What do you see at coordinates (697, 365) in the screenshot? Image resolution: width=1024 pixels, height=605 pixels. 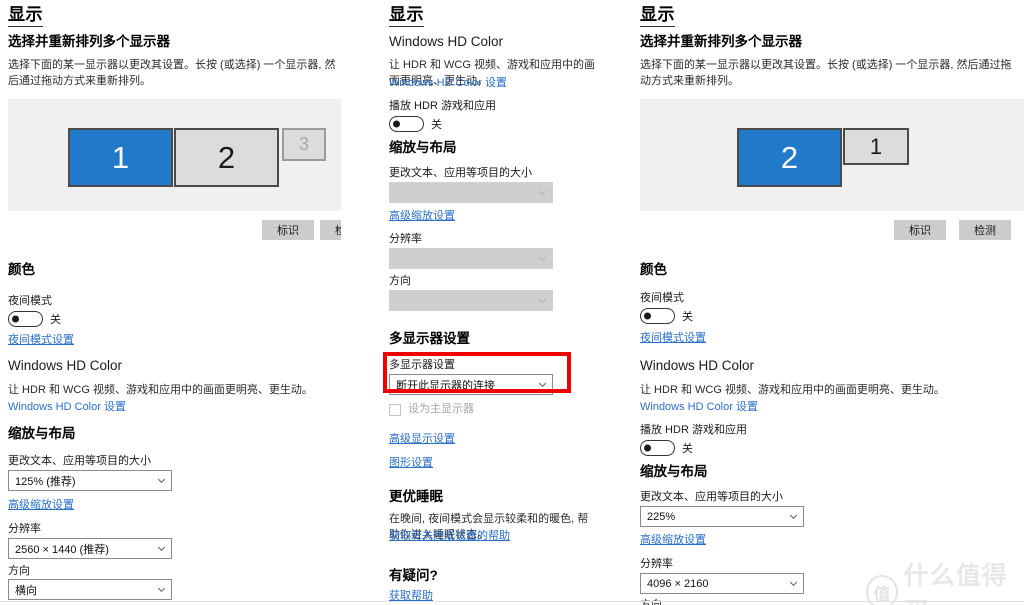 I see `hd-color-heading-right: Windows HD Color` at bounding box center [697, 365].